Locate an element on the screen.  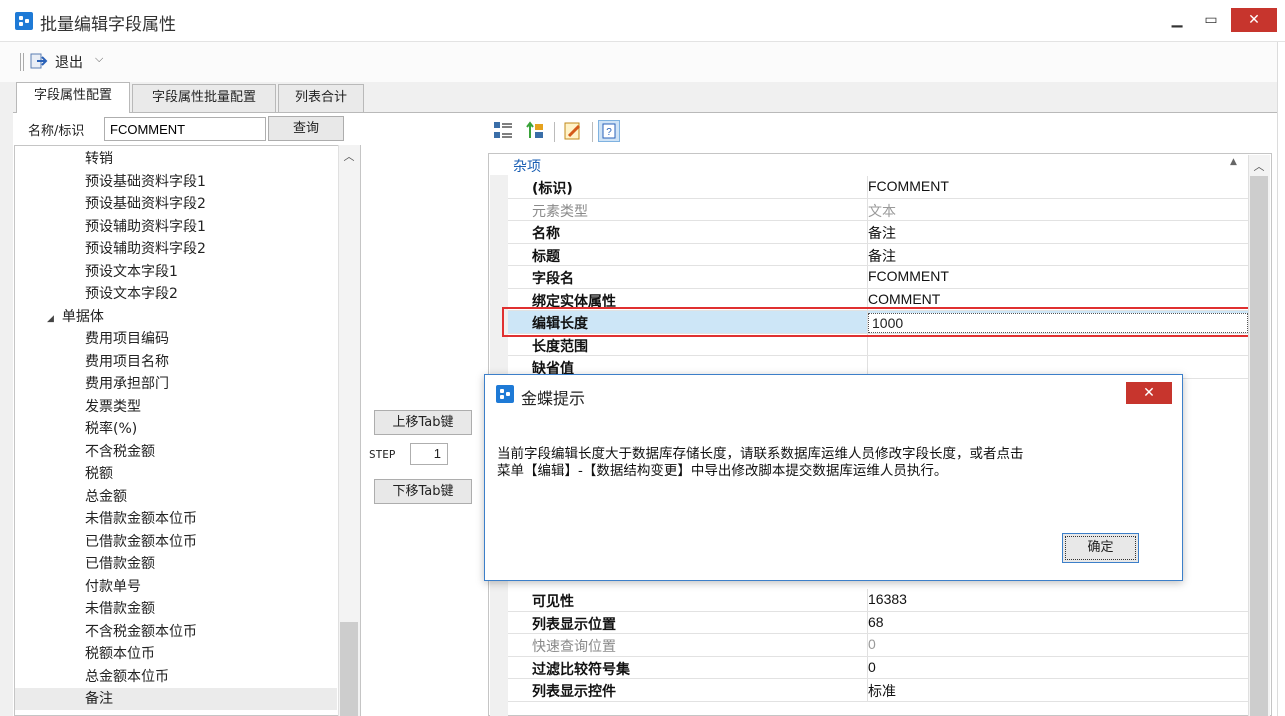
maximize-button: ▭ is located at coordinates (1211, 20).